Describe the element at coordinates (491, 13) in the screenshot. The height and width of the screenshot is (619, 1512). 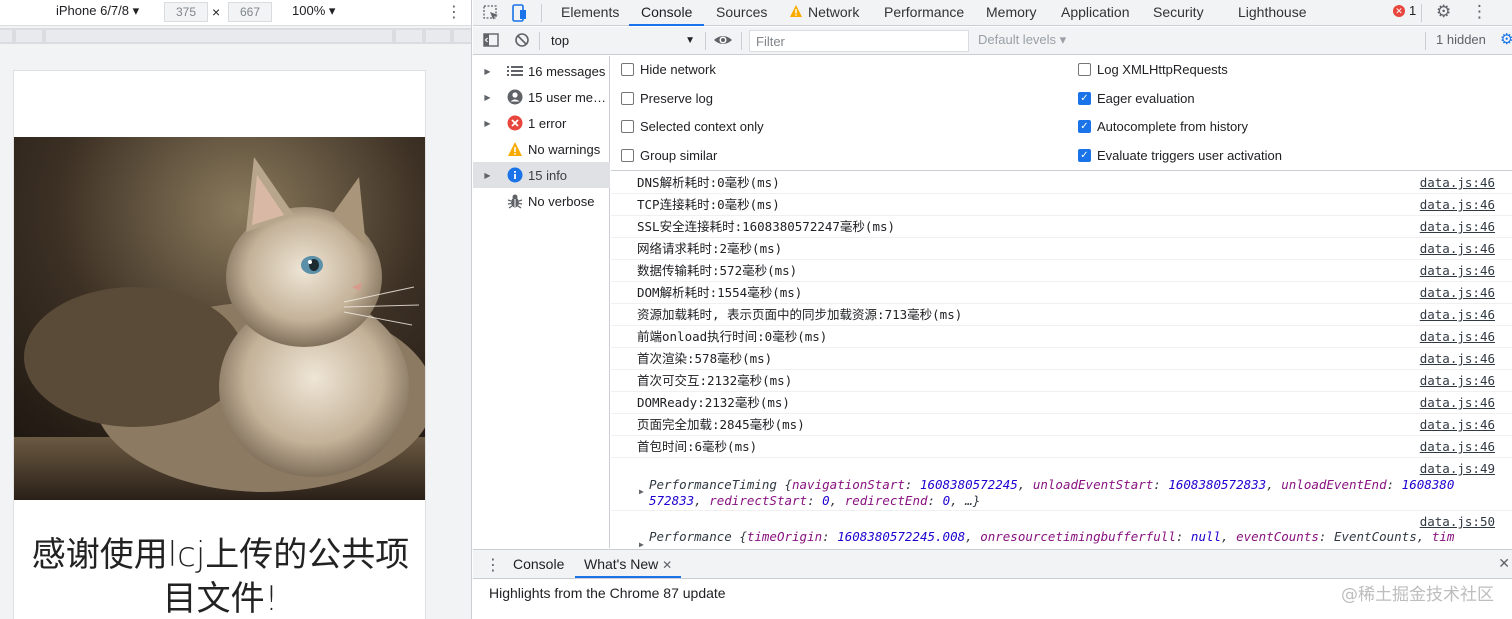
I see `inspect-element-icon` at that location.